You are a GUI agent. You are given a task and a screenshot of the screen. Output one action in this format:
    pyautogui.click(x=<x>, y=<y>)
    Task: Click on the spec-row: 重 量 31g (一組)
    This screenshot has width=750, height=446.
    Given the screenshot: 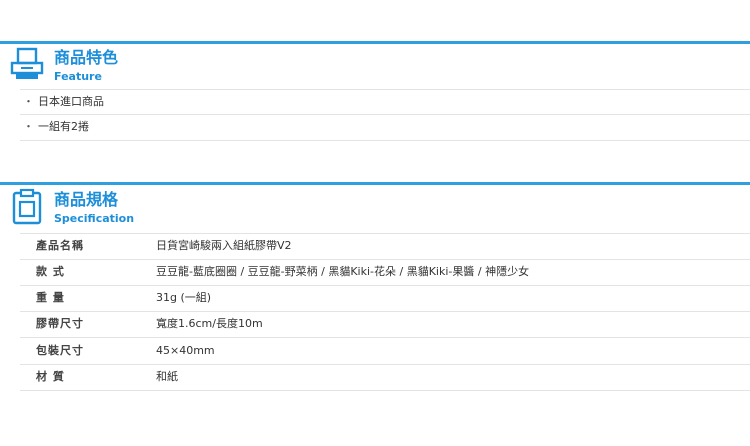 What is the action you would take?
    pyautogui.click(x=385, y=298)
    